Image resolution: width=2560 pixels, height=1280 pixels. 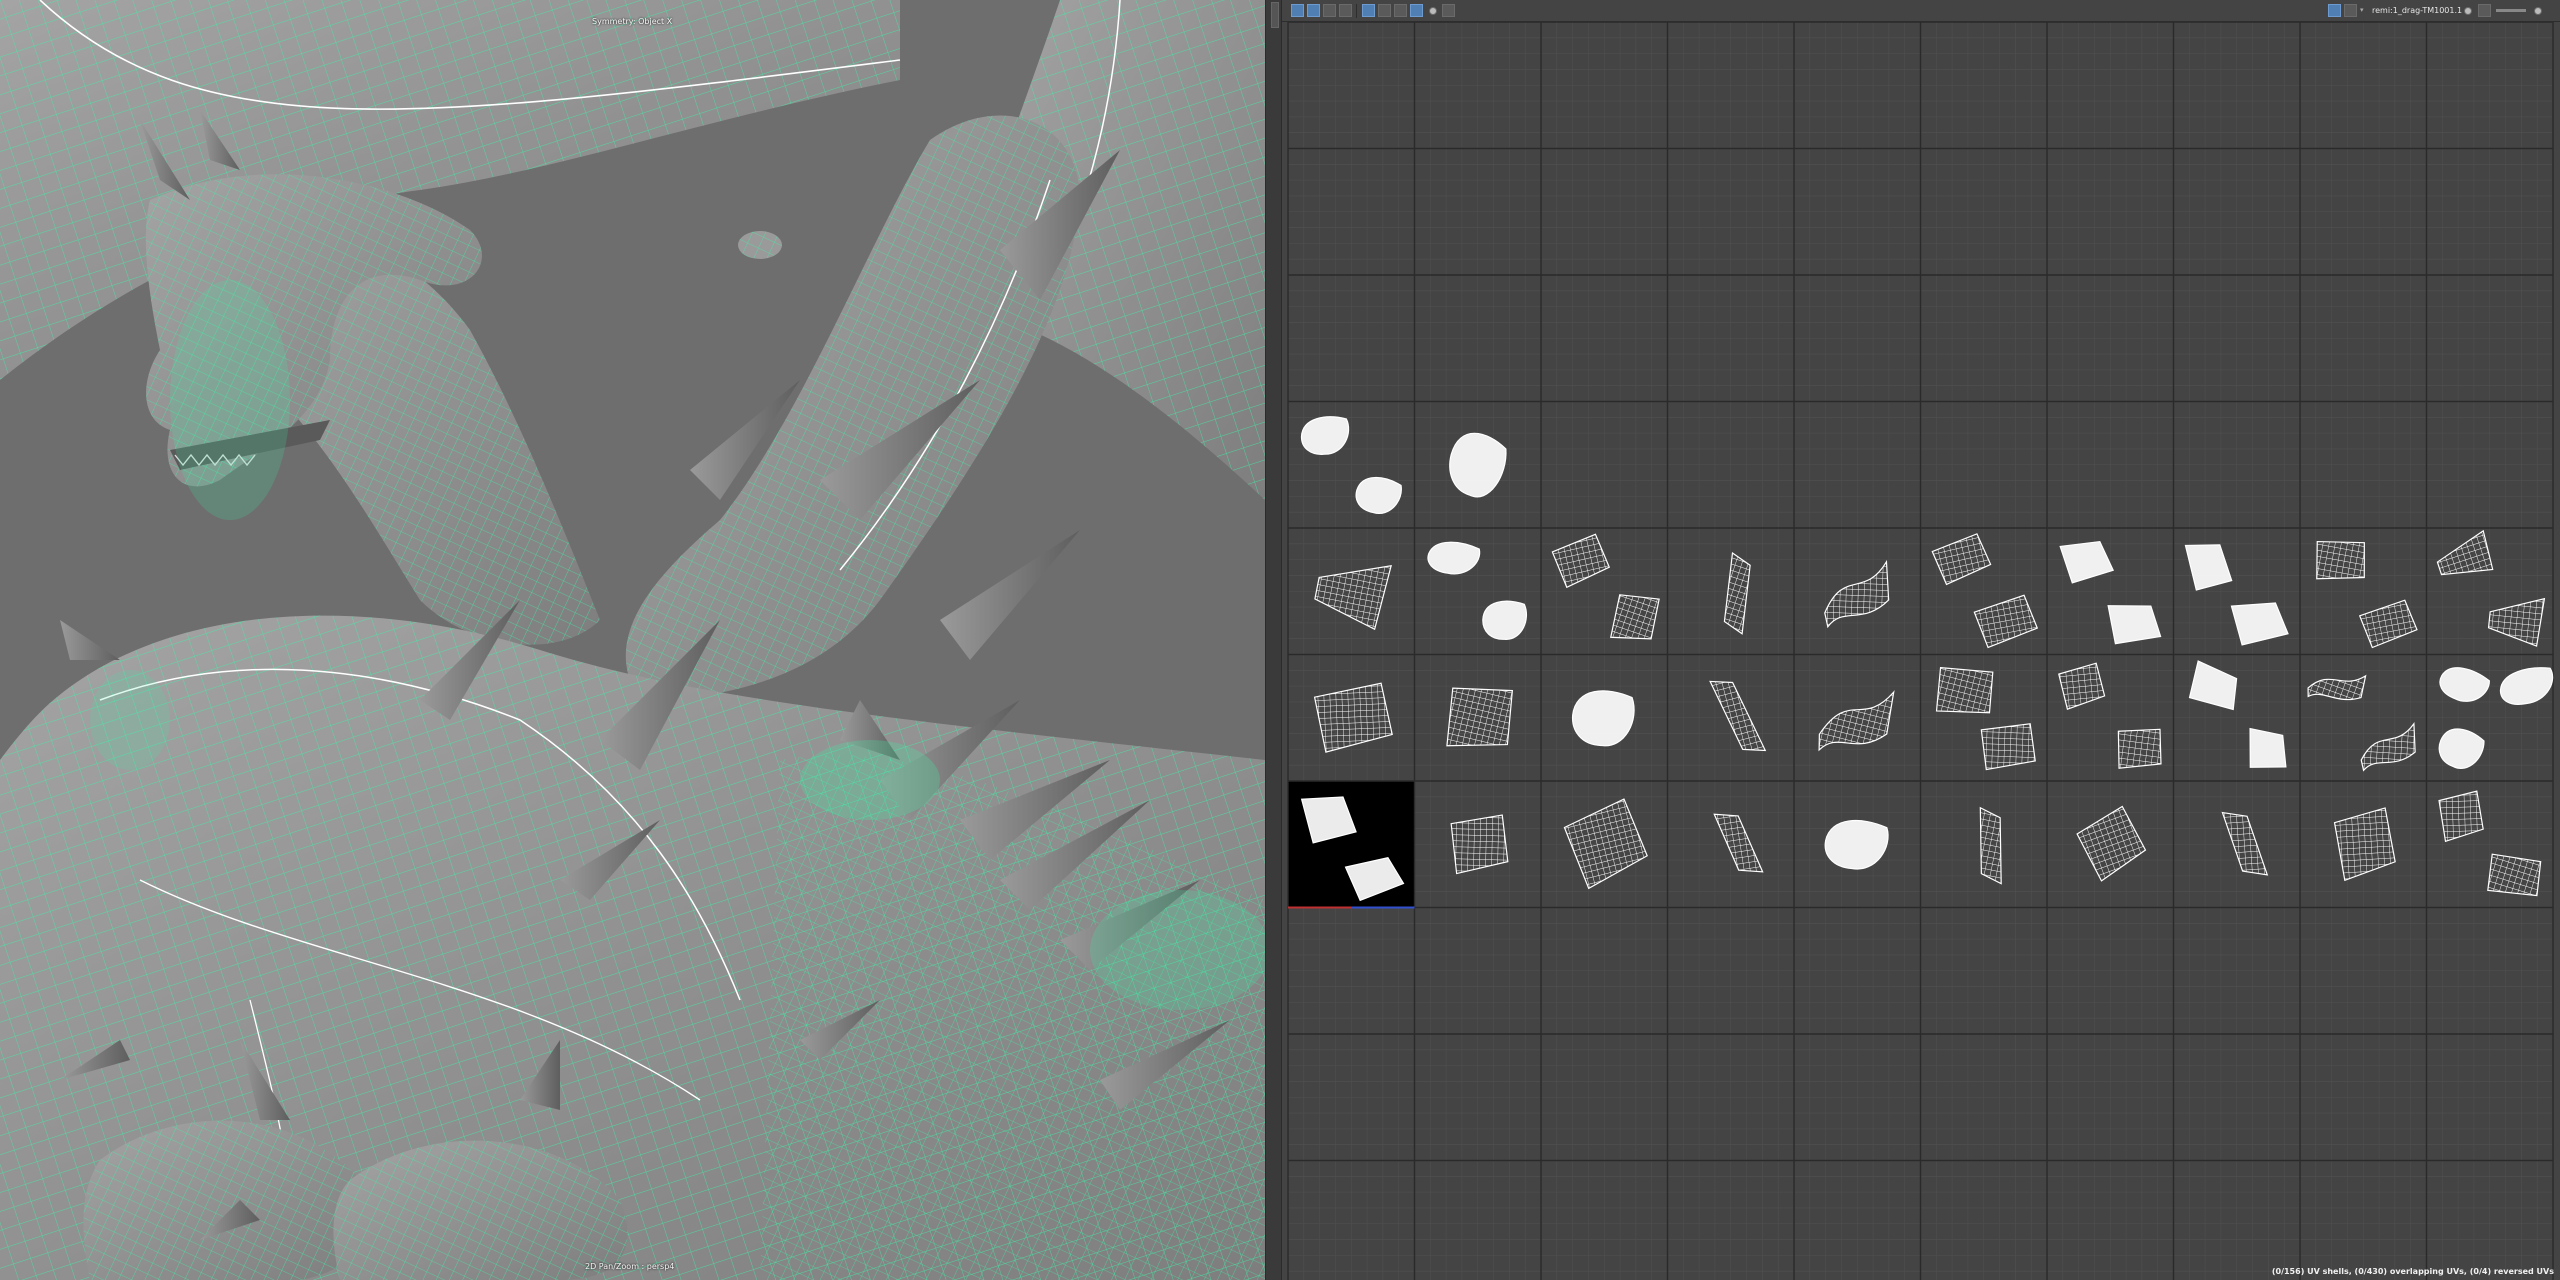 What do you see at coordinates (2538, 11) in the screenshot?
I see `refresh-icon` at bounding box center [2538, 11].